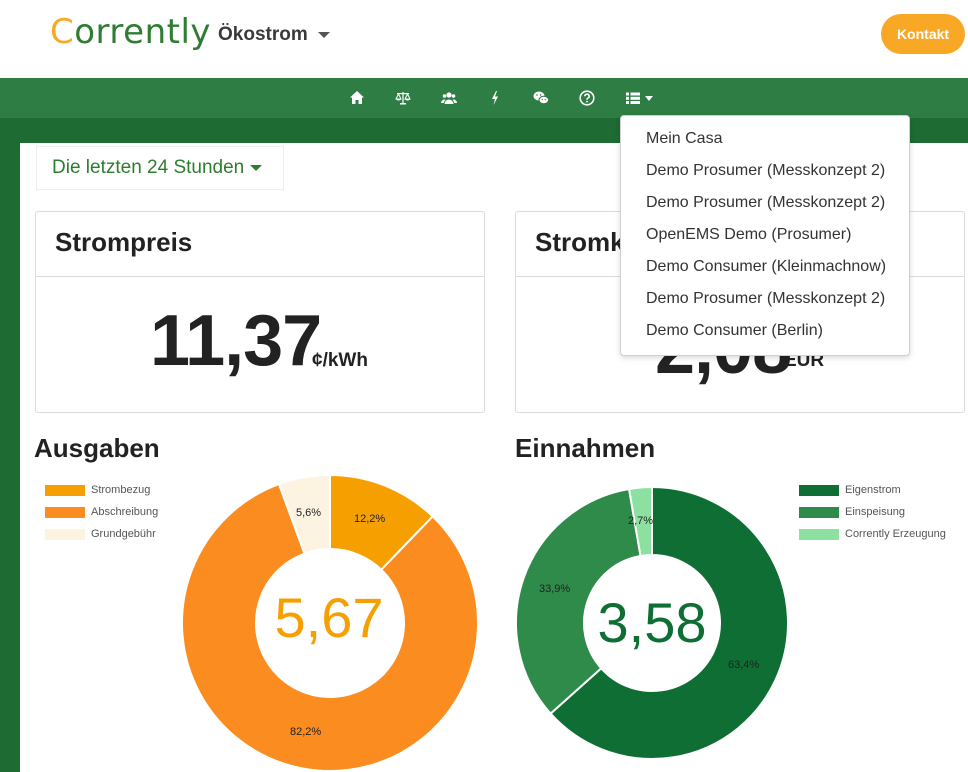 The image size is (968, 772). I want to click on slice-label: 33,9%, so click(555, 589).